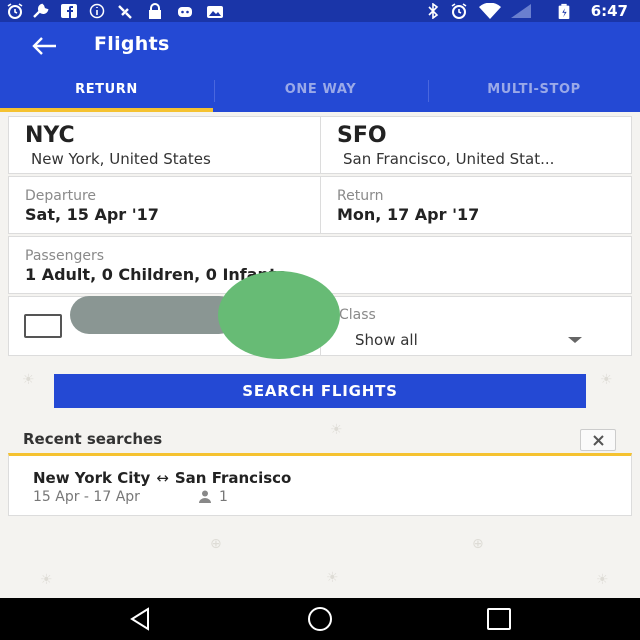 The height and width of the screenshot is (640, 640). Describe the element at coordinates (233, 478) in the screenshot. I see `recent-to: San Francisco` at that location.